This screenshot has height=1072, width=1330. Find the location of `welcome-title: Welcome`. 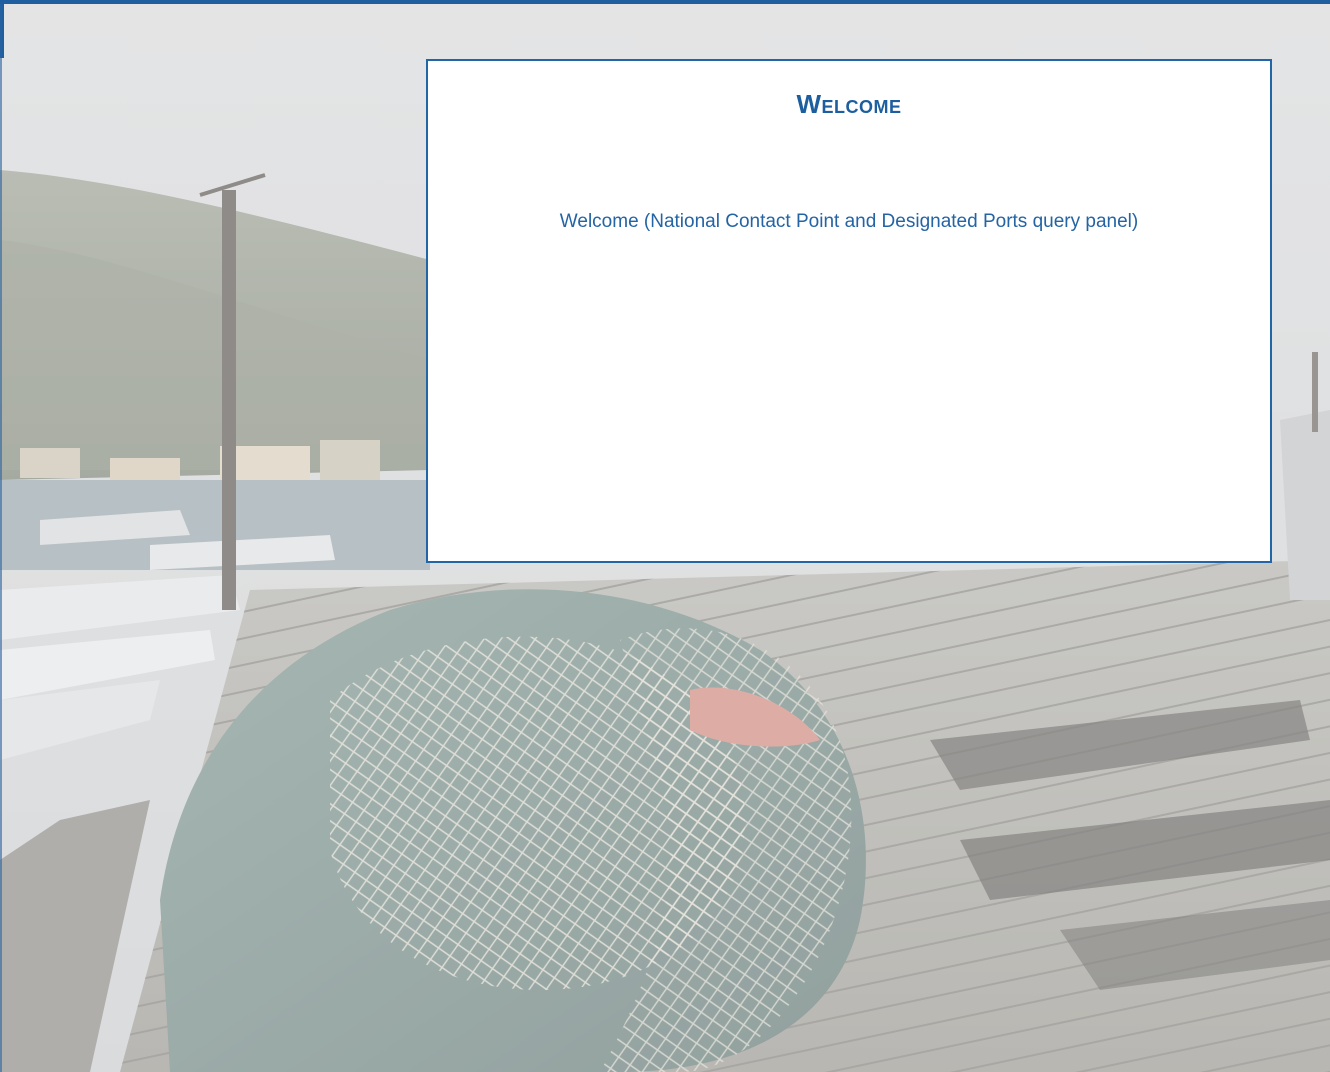

welcome-title: Welcome is located at coordinates (849, 104).